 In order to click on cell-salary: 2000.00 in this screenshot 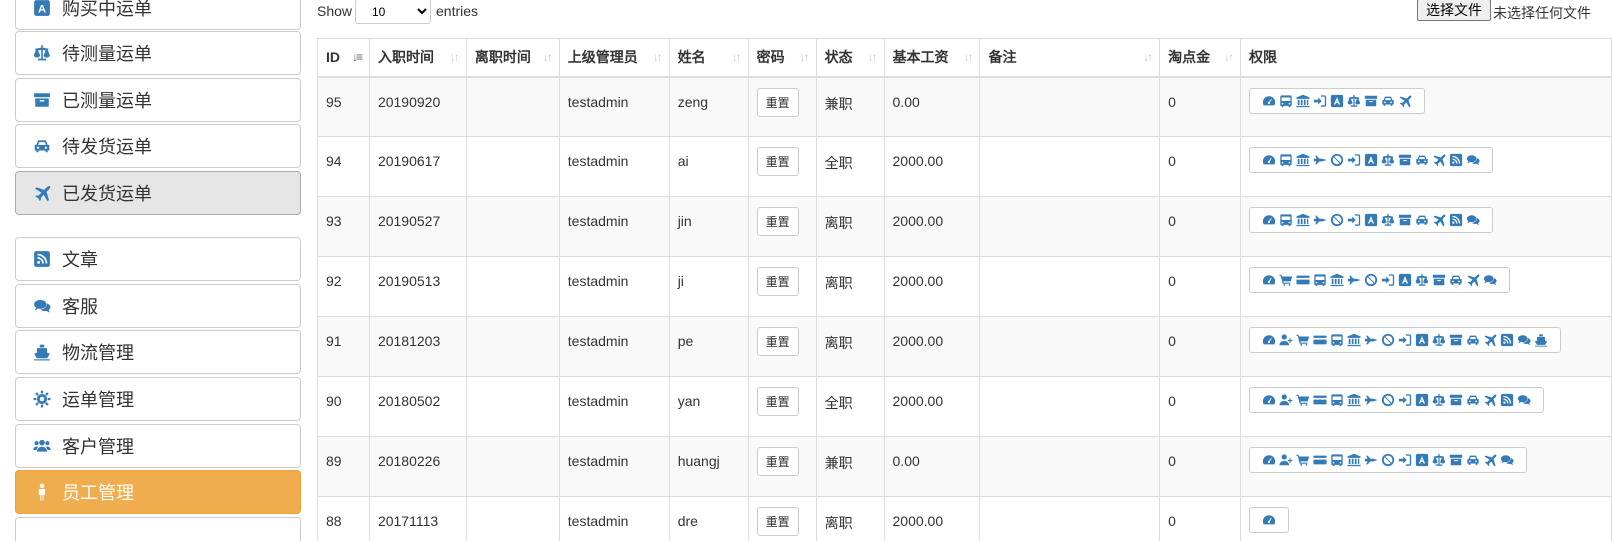, I will do `click(932, 518)`.